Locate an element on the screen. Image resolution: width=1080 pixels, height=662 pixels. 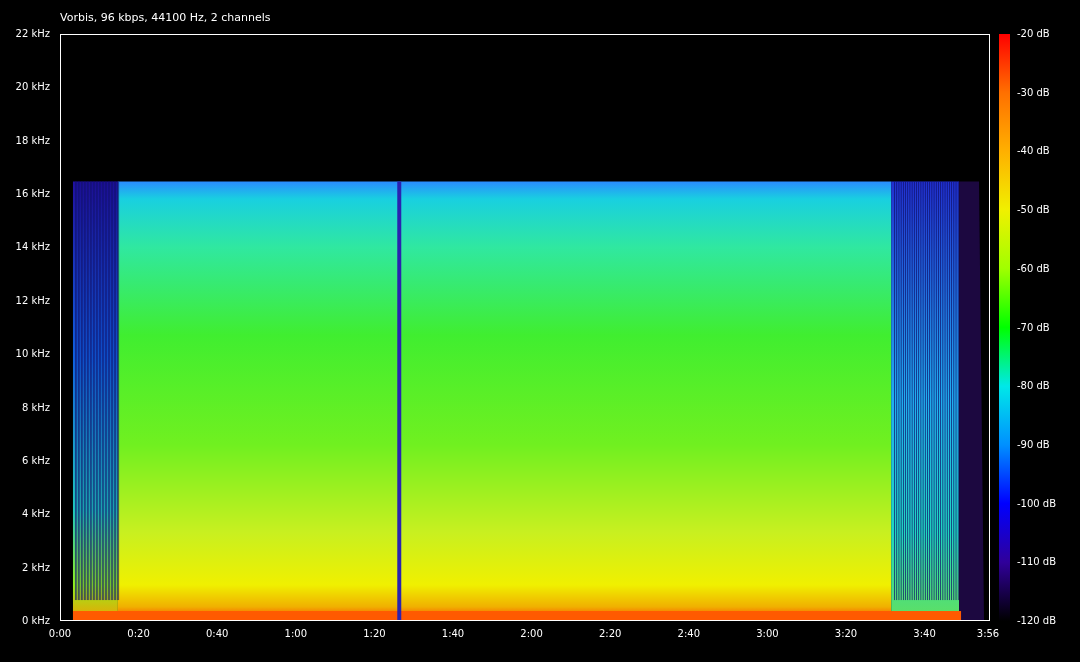
time-tick-label: 3:40 is located at coordinates (924, 634).